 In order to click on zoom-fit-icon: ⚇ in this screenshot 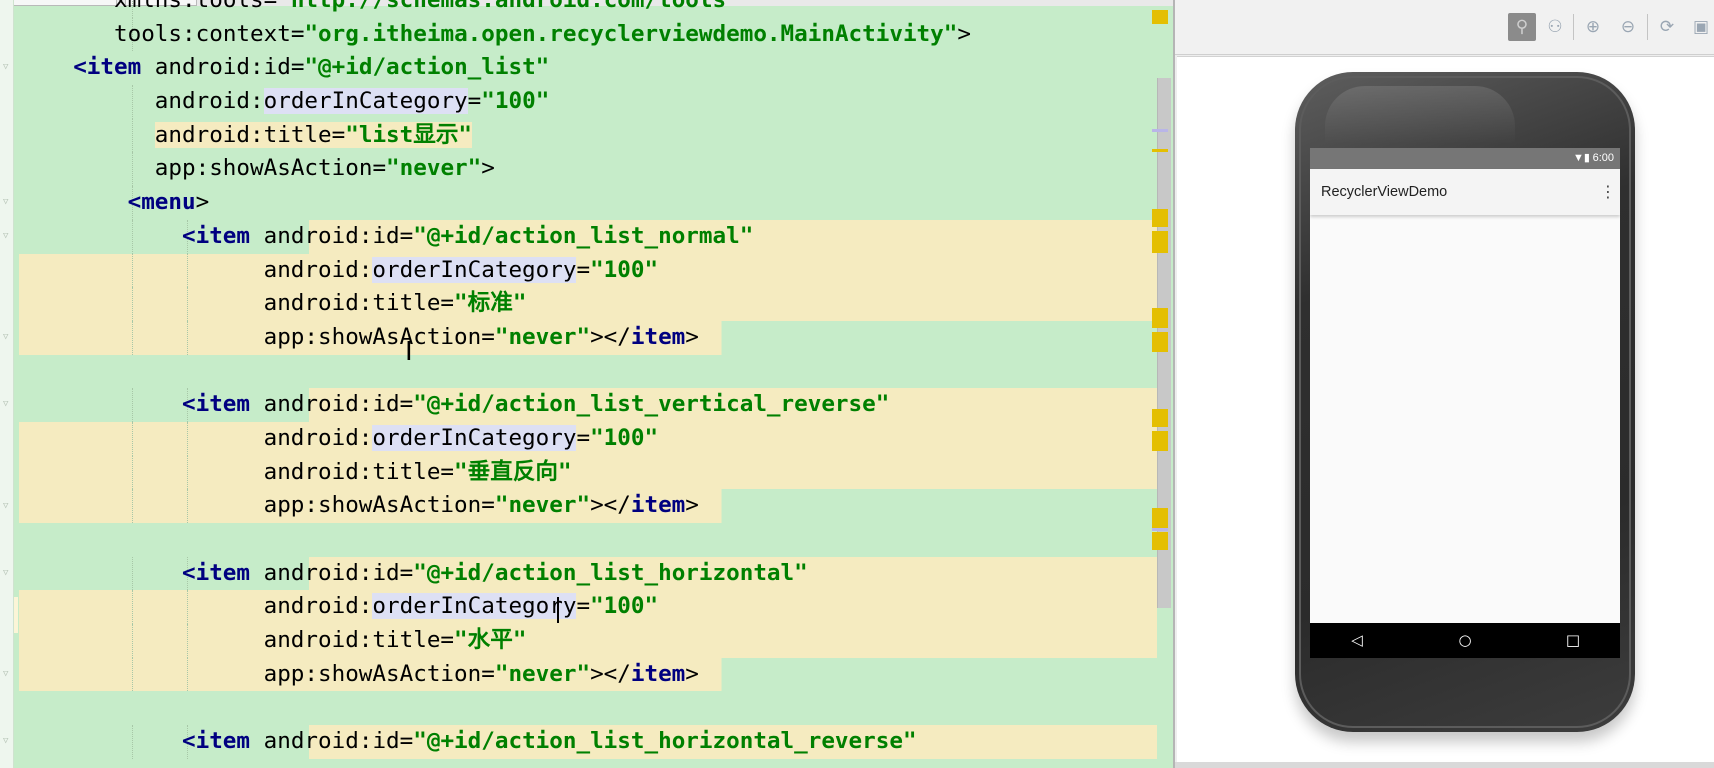, I will do `click(1555, 27)`.